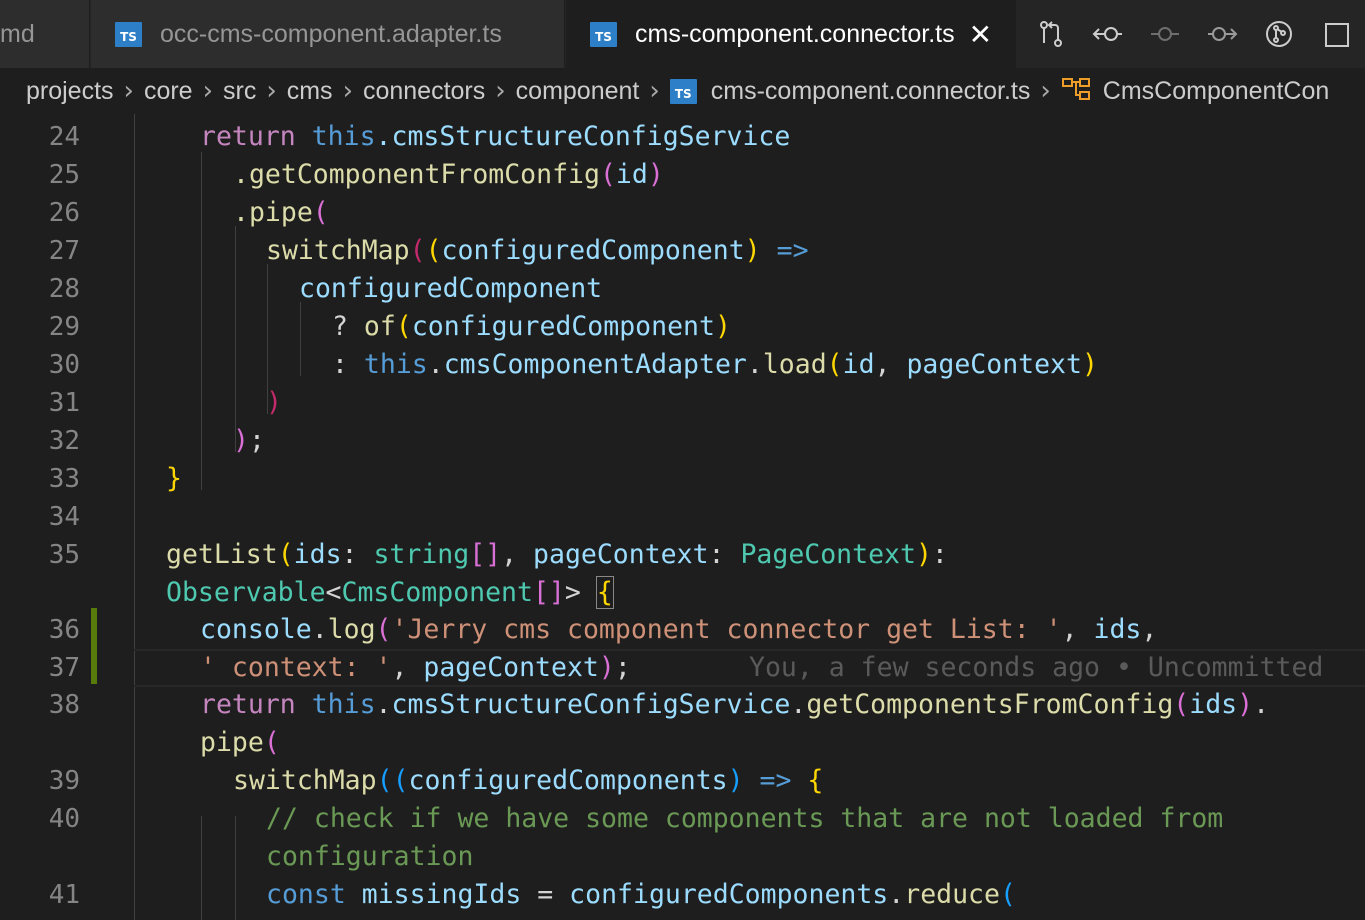  Describe the element at coordinates (17, 33) in the screenshot. I see `tab-label: md` at that location.